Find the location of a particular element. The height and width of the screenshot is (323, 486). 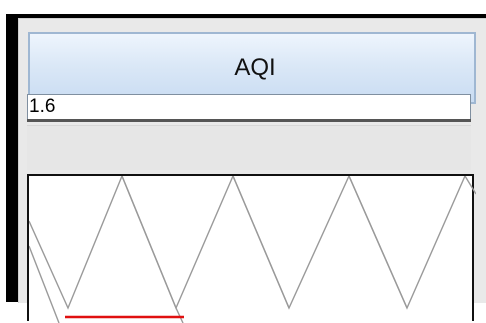

separator-band is located at coordinates (249, 147).